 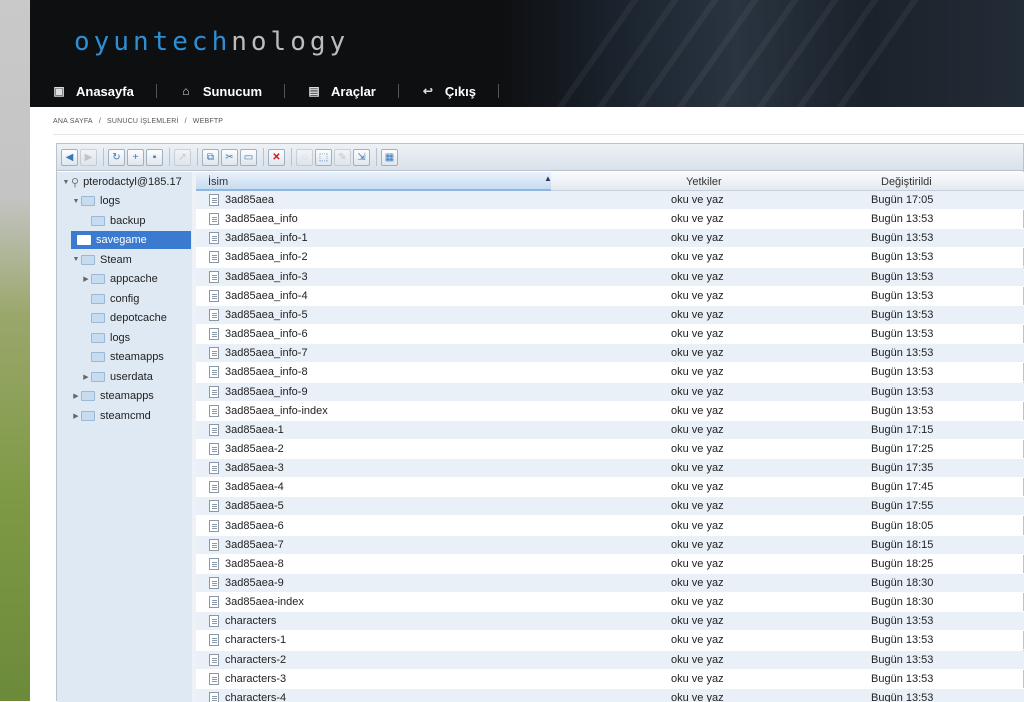 I want to click on tree-folder-steamapps: steamapps, so click(x=122, y=357).